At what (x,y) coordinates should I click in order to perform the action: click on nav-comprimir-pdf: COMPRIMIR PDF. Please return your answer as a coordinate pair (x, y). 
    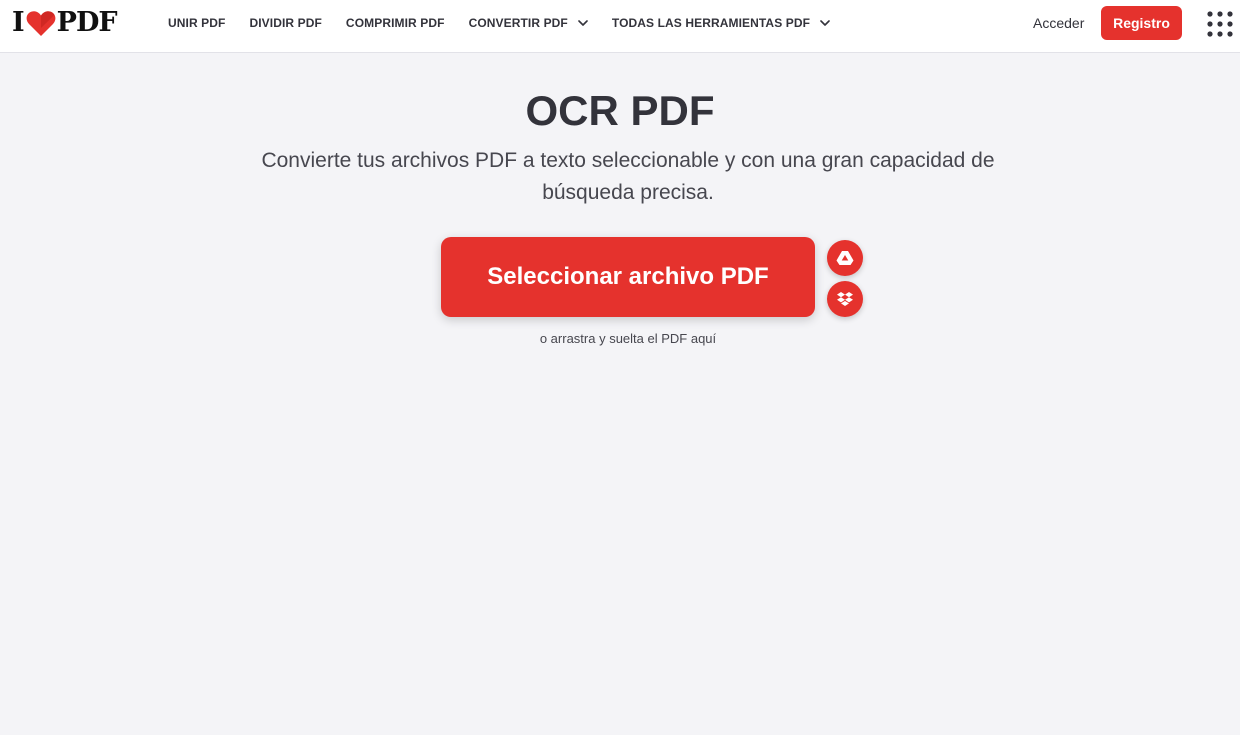
    Looking at the image, I should click on (395, 23).